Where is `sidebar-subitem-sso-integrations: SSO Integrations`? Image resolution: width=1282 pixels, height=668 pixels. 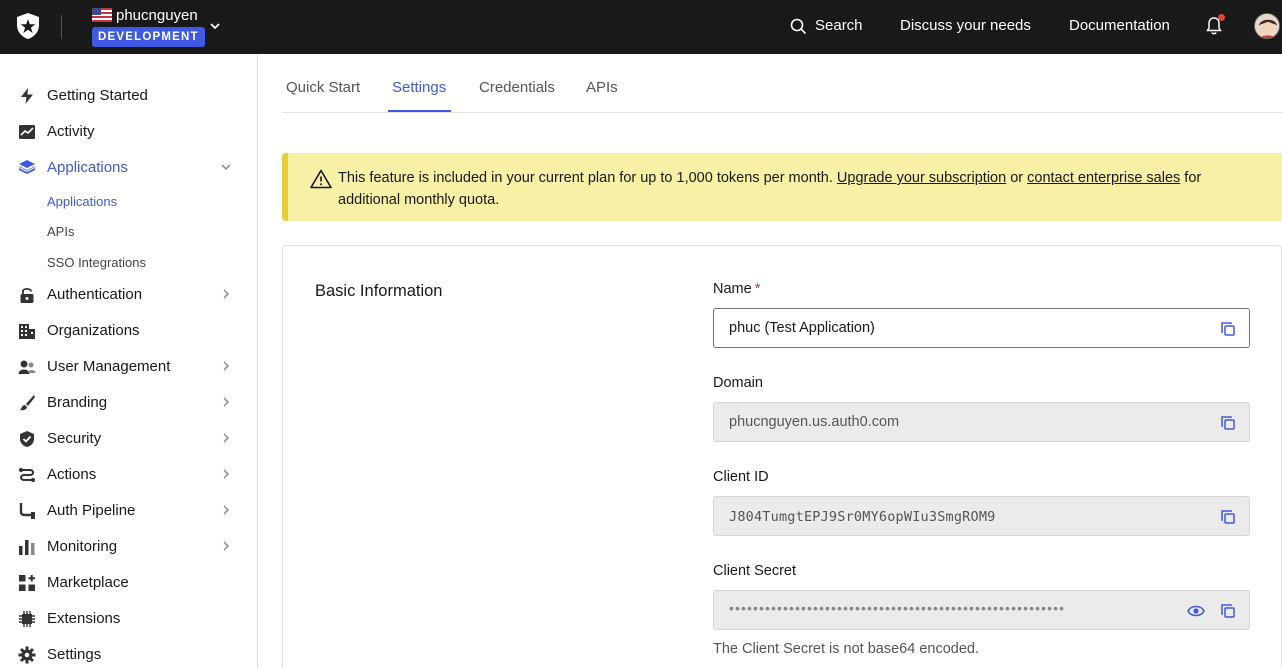 sidebar-subitem-sso-integrations: SSO Integrations is located at coordinates (96, 262).